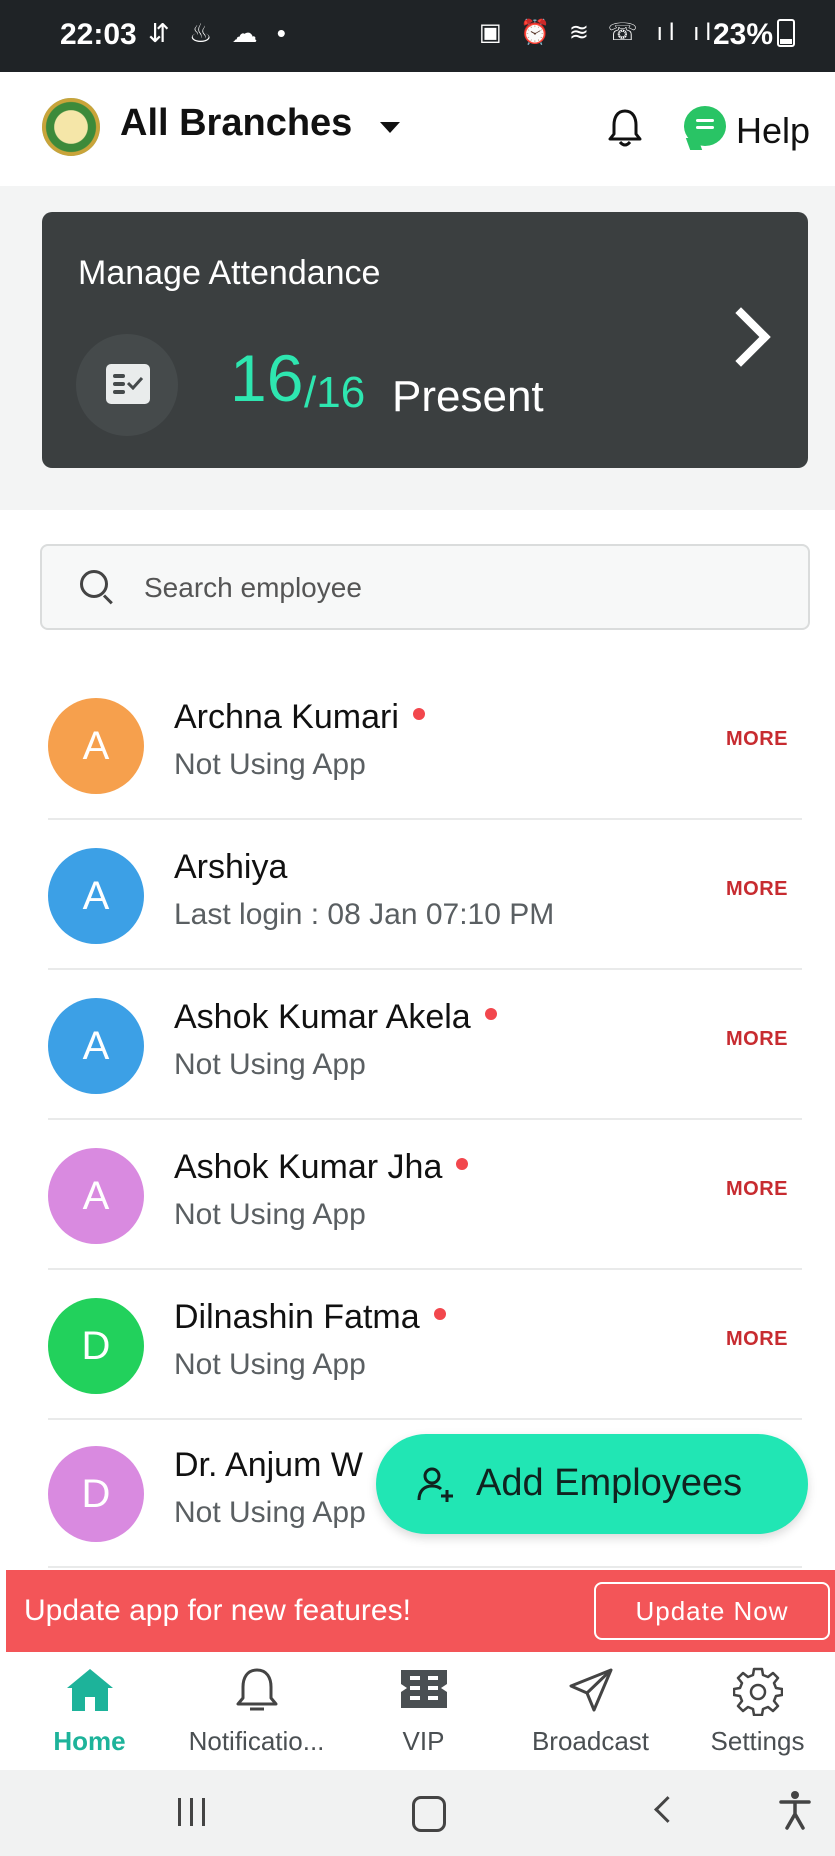 Image resolution: width=835 pixels, height=1856 pixels. Describe the element at coordinates (98, 34) in the screenshot. I see `status-time: 22:03` at that location.